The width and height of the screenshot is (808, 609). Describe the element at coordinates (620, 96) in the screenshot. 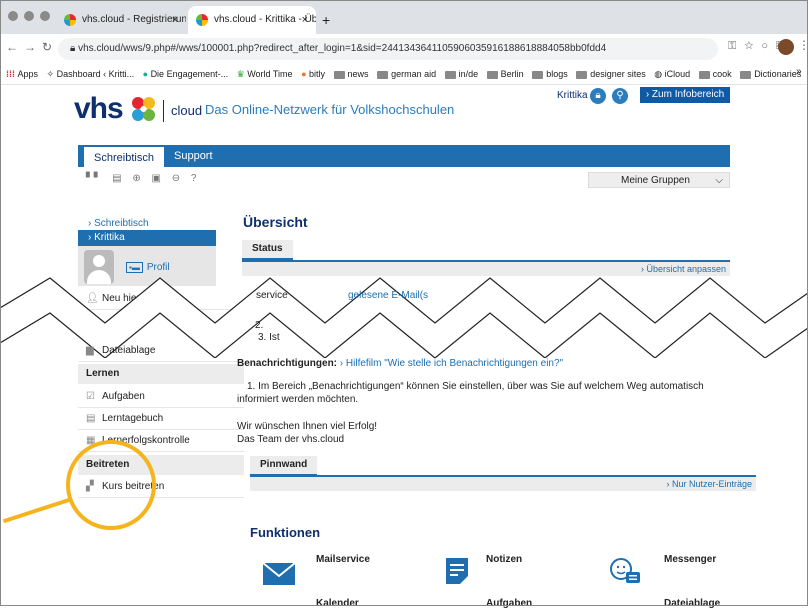

I see `search-icon: ⚲` at that location.